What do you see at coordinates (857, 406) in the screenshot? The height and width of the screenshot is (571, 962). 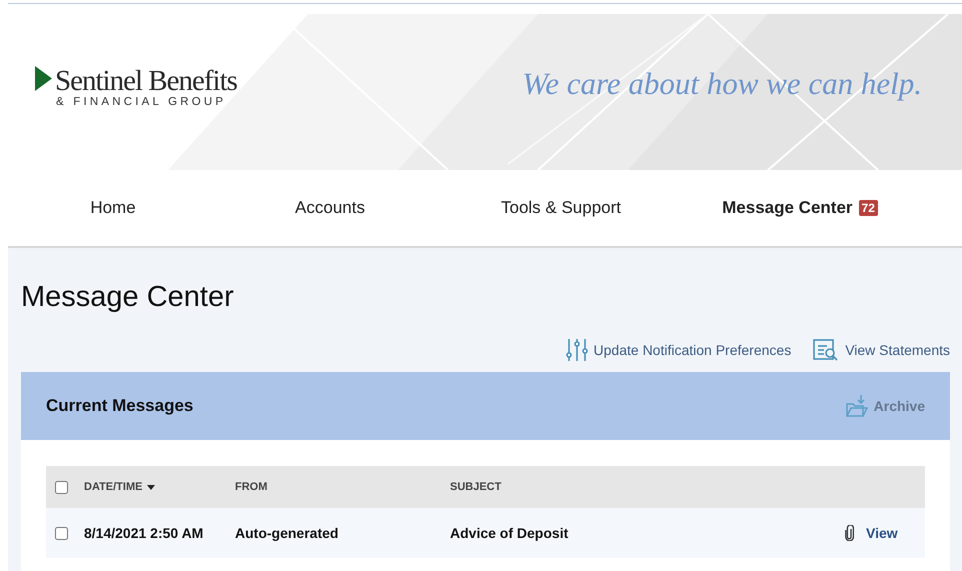 I see `folder-download-icon` at bounding box center [857, 406].